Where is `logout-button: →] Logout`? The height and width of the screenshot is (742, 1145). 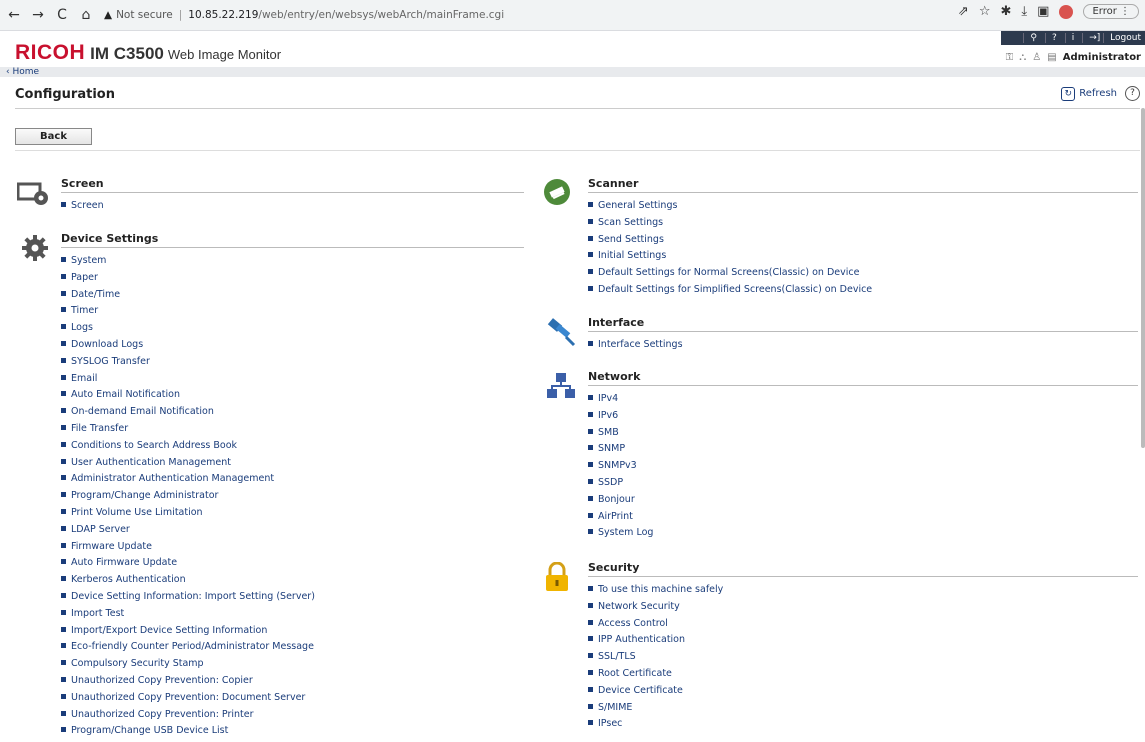
logout-button: →] Logout is located at coordinates (1111, 38).